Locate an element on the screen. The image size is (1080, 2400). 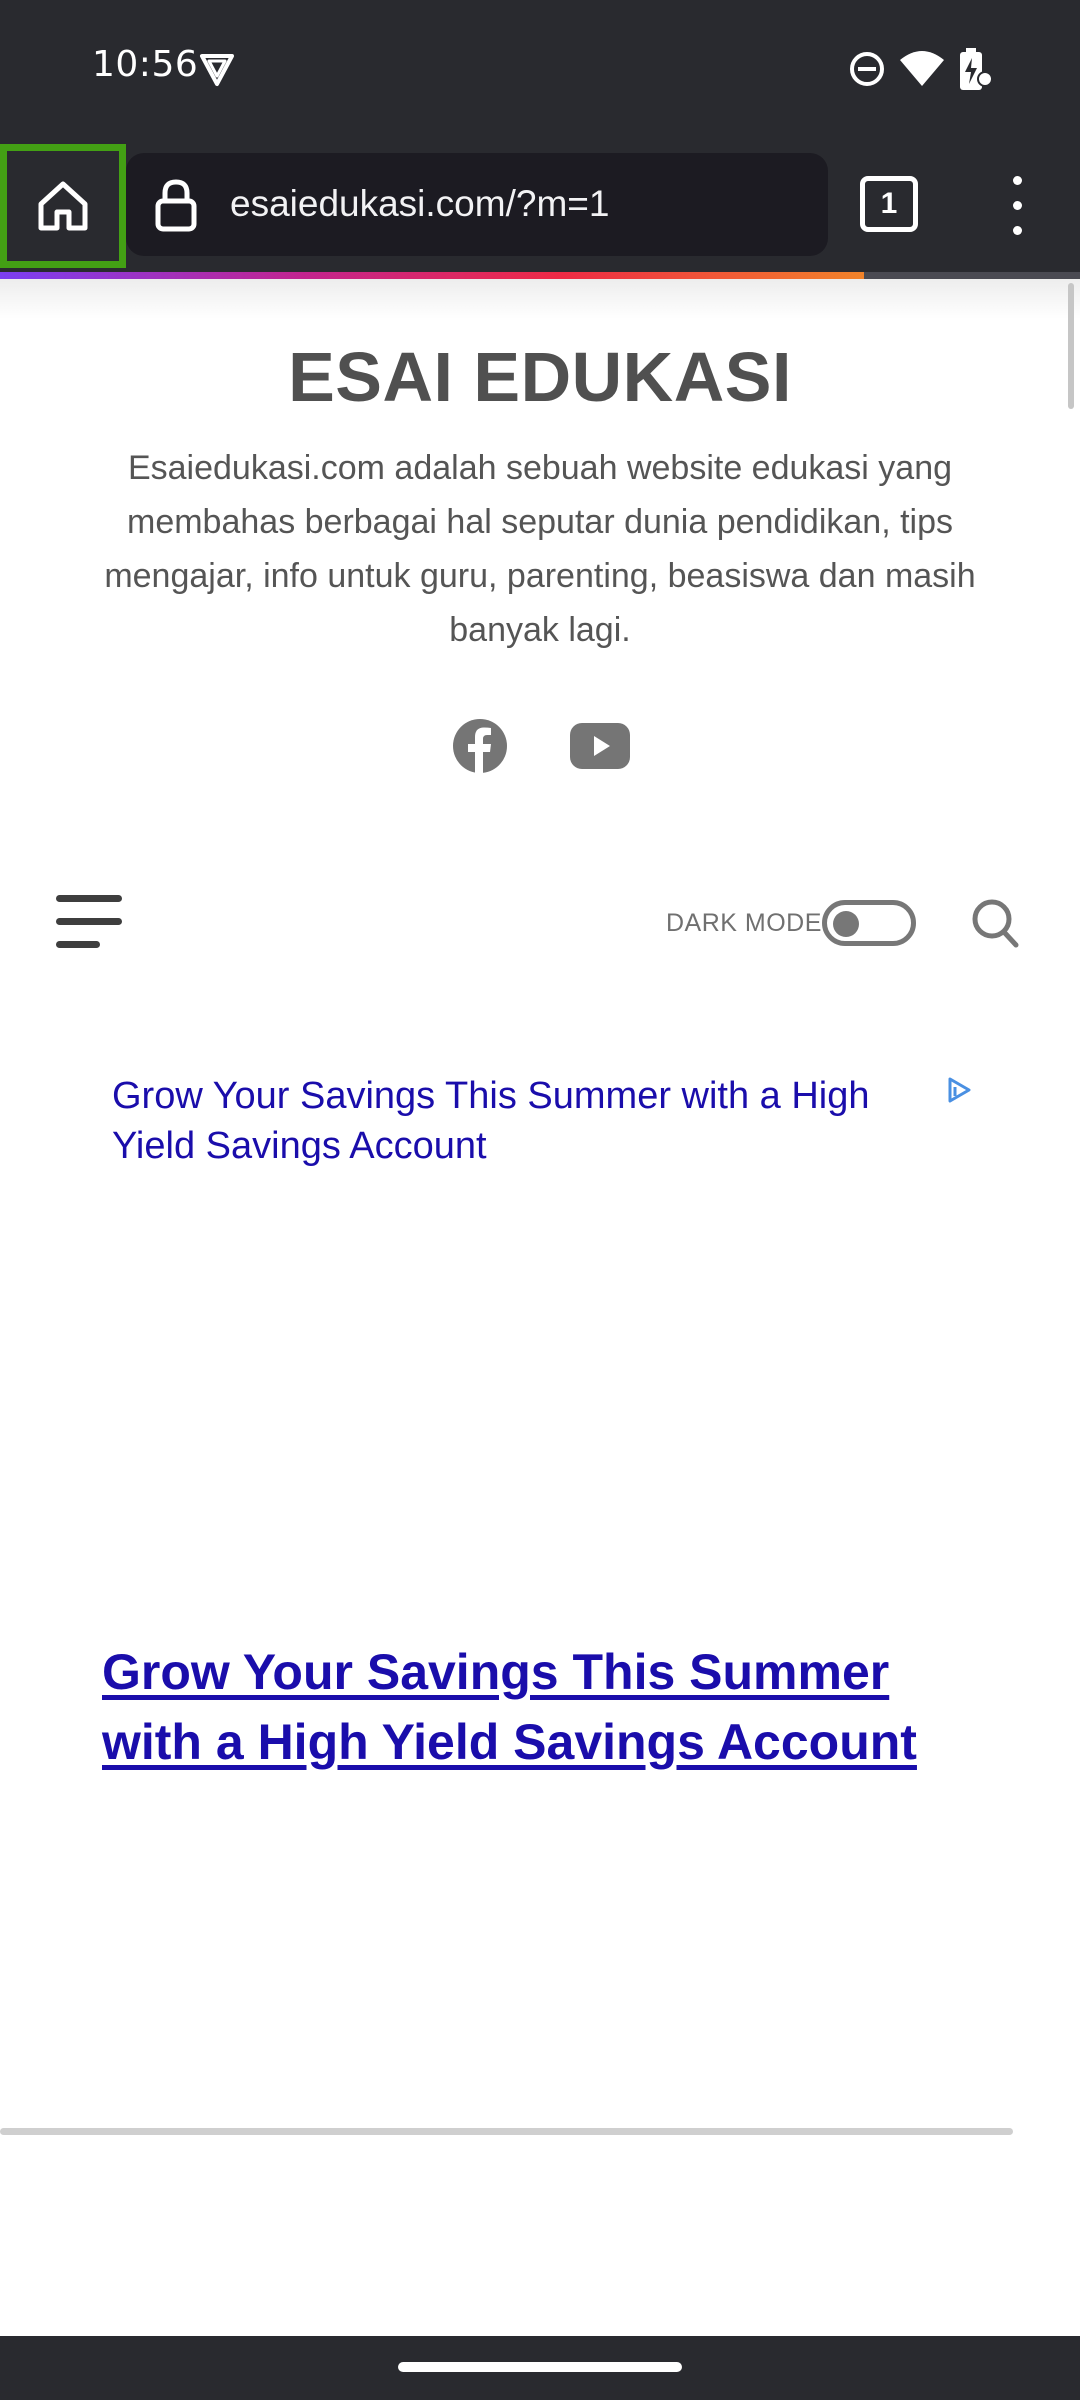
home-button is located at coordinates (63, 206).